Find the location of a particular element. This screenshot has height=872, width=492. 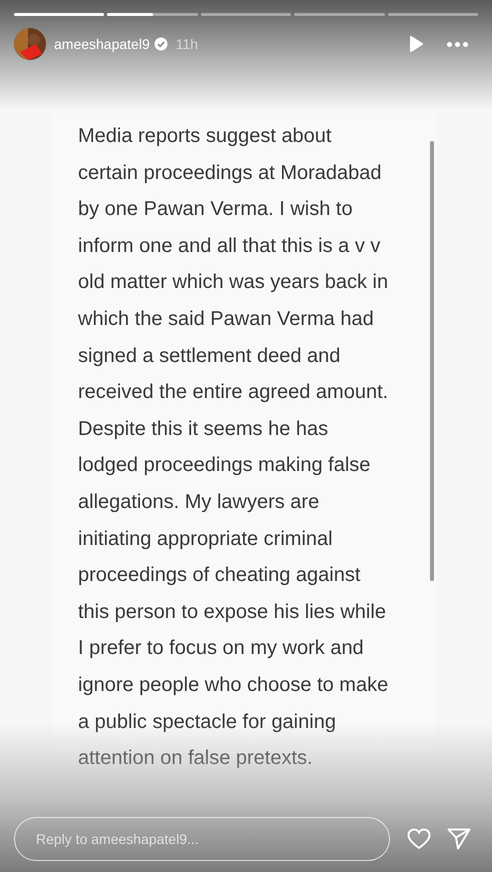

note-text-line: certain proceedings at Moradabad is located at coordinates (230, 173).